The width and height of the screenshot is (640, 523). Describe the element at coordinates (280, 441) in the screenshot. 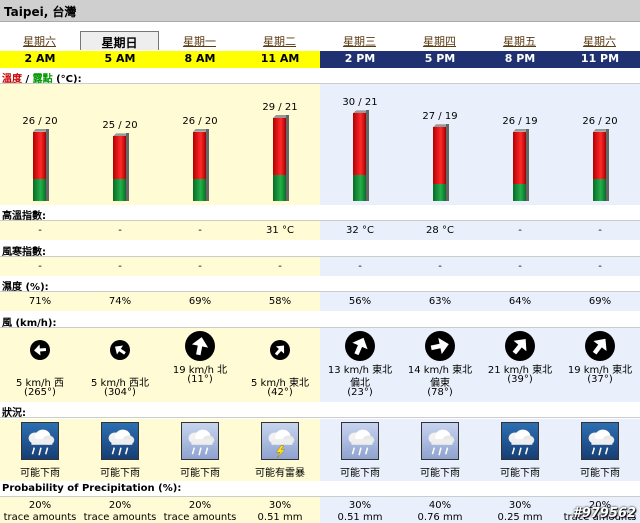

I see `thunderstorm-icon` at that location.